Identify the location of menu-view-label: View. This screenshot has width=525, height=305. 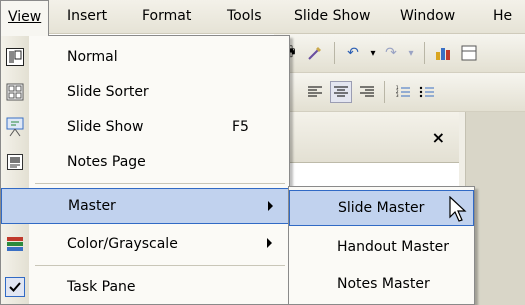
(25, 17).